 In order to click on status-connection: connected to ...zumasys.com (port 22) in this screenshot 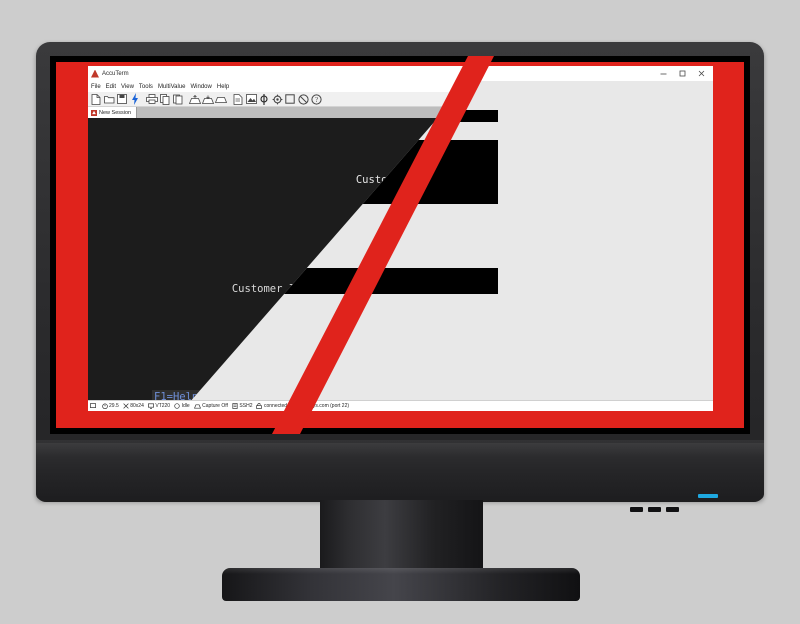, I will do `click(302, 406)`.